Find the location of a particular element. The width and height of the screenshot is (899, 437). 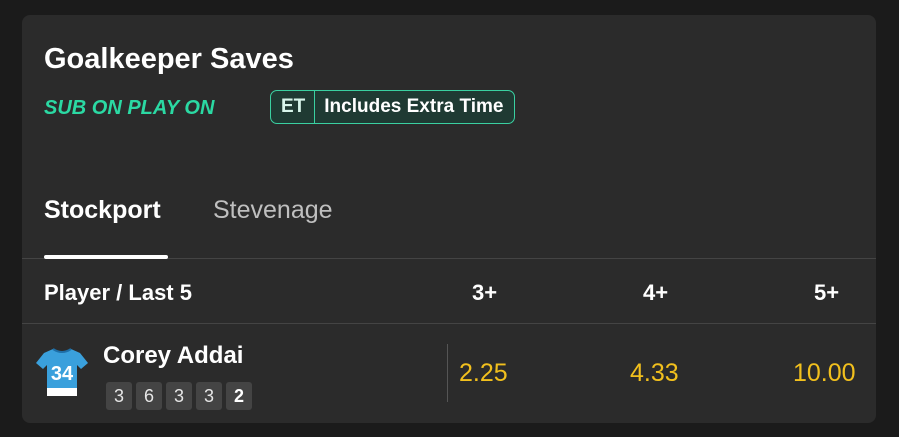

sub-on-play-on-label: SUB ON PLAY ON is located at coordinates (129, 108).